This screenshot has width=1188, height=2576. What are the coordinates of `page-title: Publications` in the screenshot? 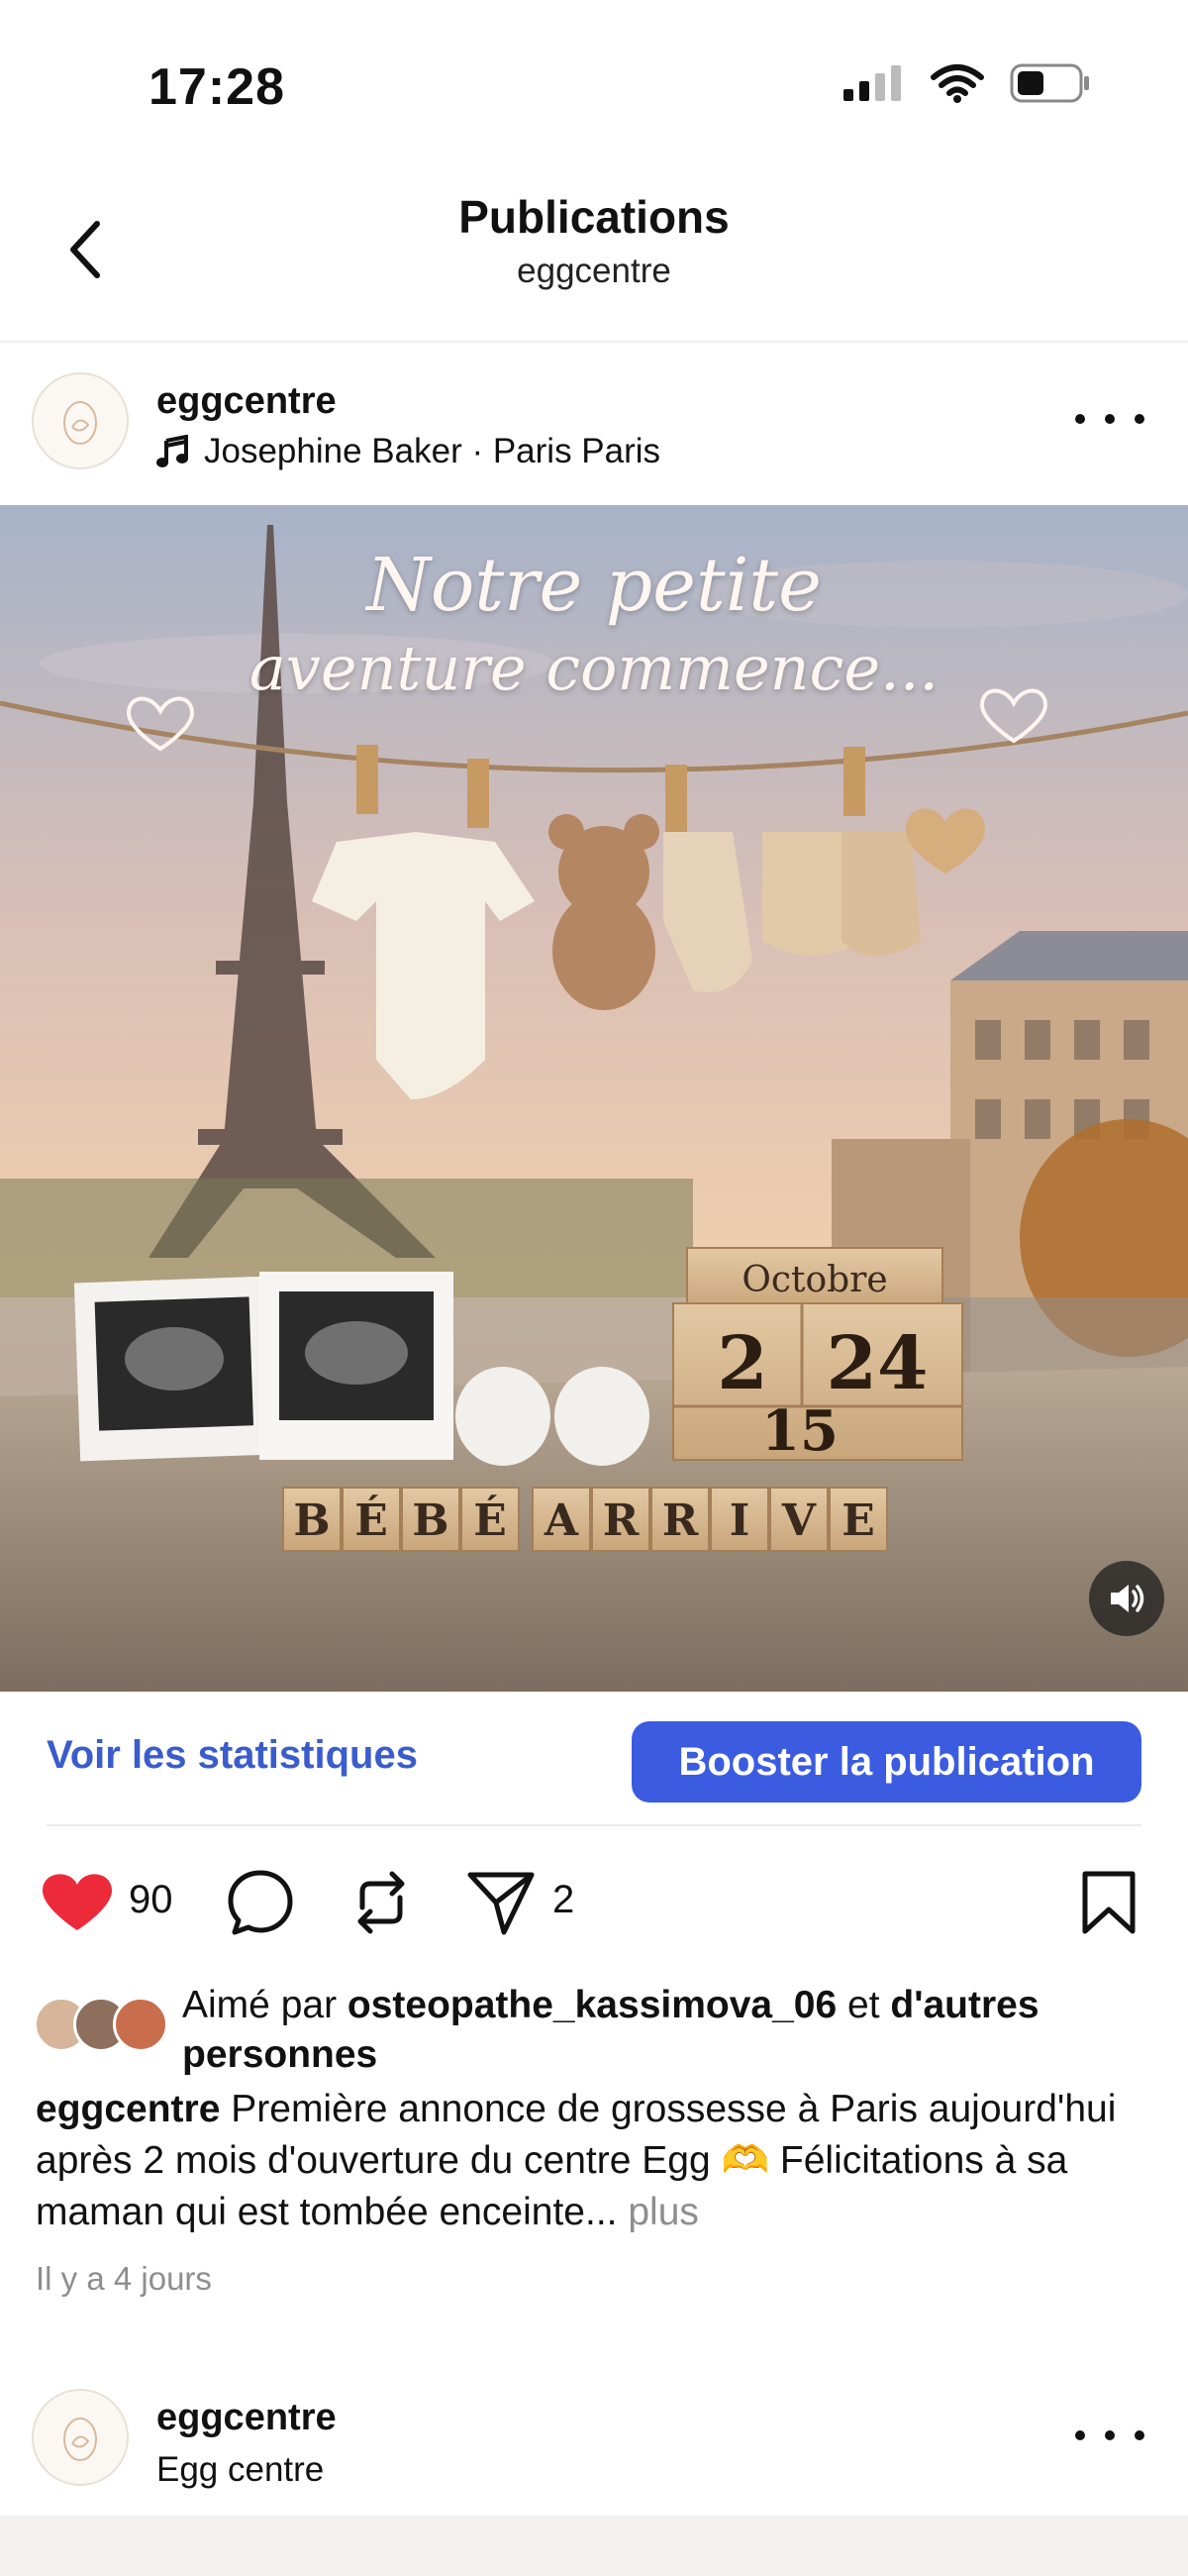 It's located at (594, 217).